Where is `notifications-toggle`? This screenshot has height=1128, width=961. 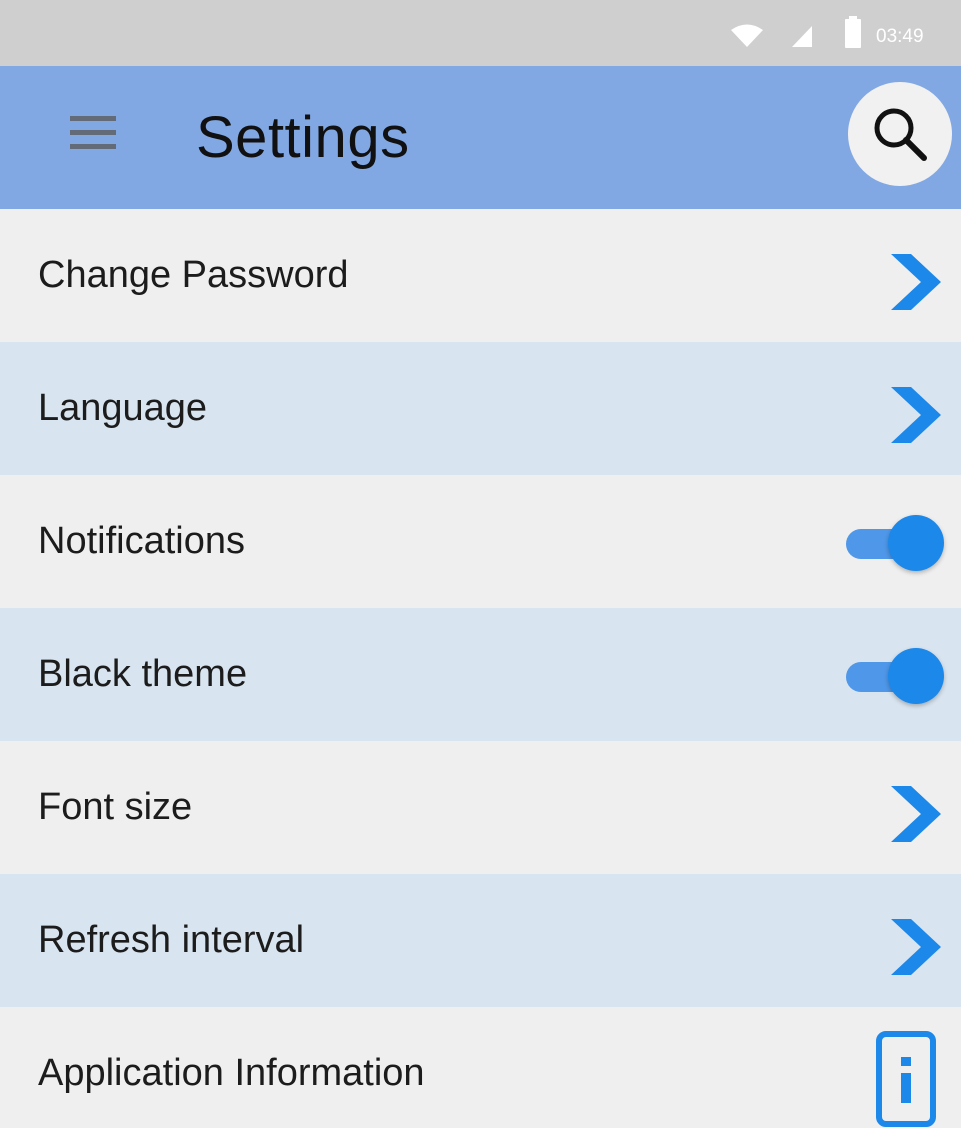 notifications-toggle is located at coordinates (896, 544).